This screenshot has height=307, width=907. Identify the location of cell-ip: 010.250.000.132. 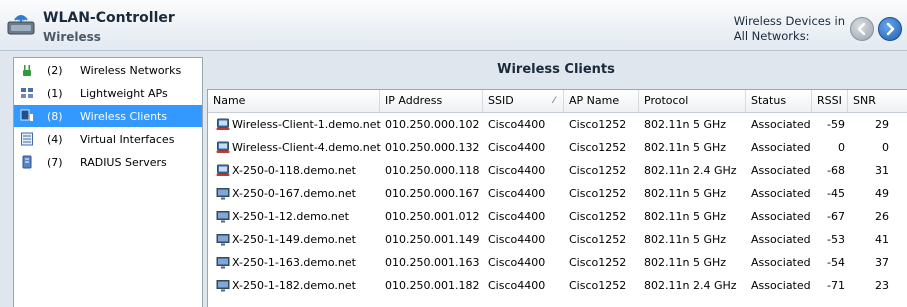
(432, 147).